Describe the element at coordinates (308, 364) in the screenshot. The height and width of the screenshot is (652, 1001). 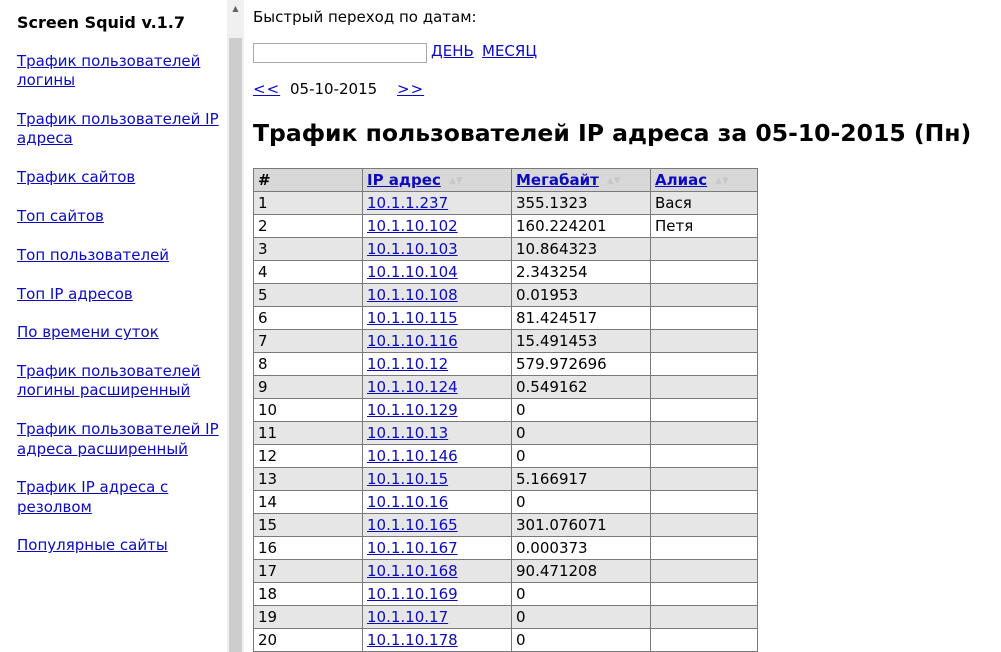
I see `row-number: 8` at that location.